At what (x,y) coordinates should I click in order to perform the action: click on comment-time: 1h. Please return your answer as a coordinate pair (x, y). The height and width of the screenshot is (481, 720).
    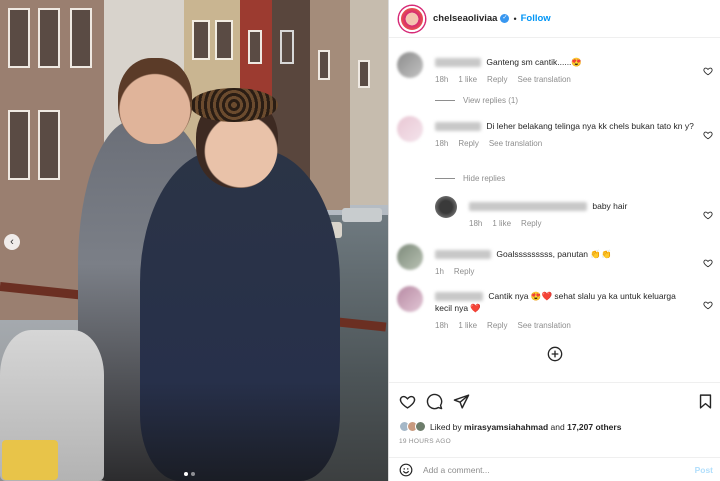
    Looking at the image, I should click on (439, 272).